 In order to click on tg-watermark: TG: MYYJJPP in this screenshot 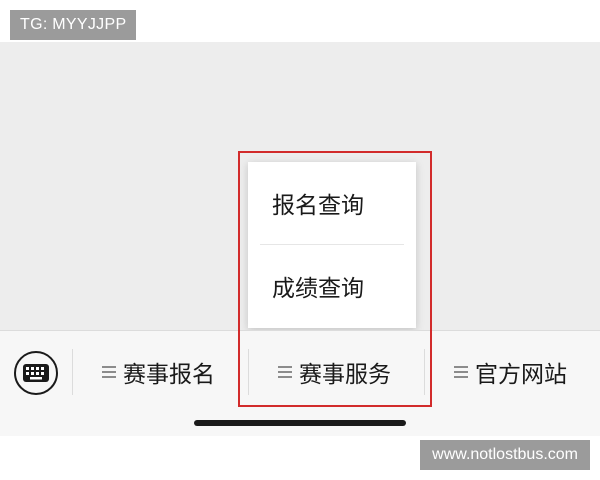, I will do `click(73, 25)`.